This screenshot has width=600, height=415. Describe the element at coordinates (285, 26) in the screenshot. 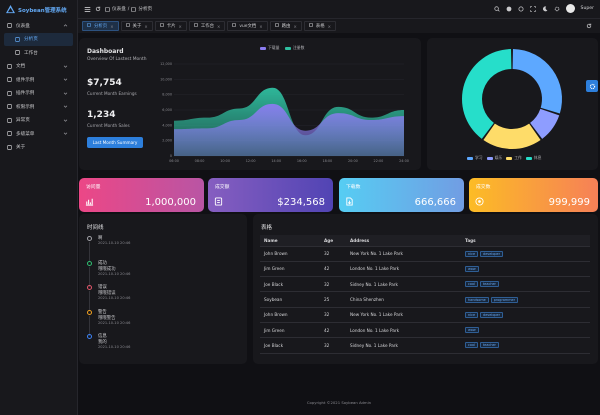

I see `tab-5: 路由 ×` at that location.